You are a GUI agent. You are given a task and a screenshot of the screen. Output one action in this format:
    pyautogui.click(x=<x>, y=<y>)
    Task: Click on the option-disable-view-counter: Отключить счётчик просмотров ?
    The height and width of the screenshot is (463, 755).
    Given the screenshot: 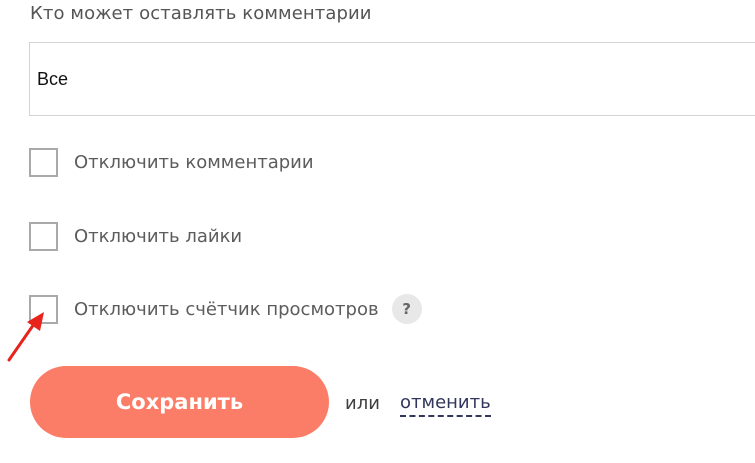 What is the action you would take?
    pyautogui.click(x=225, y=309)
    